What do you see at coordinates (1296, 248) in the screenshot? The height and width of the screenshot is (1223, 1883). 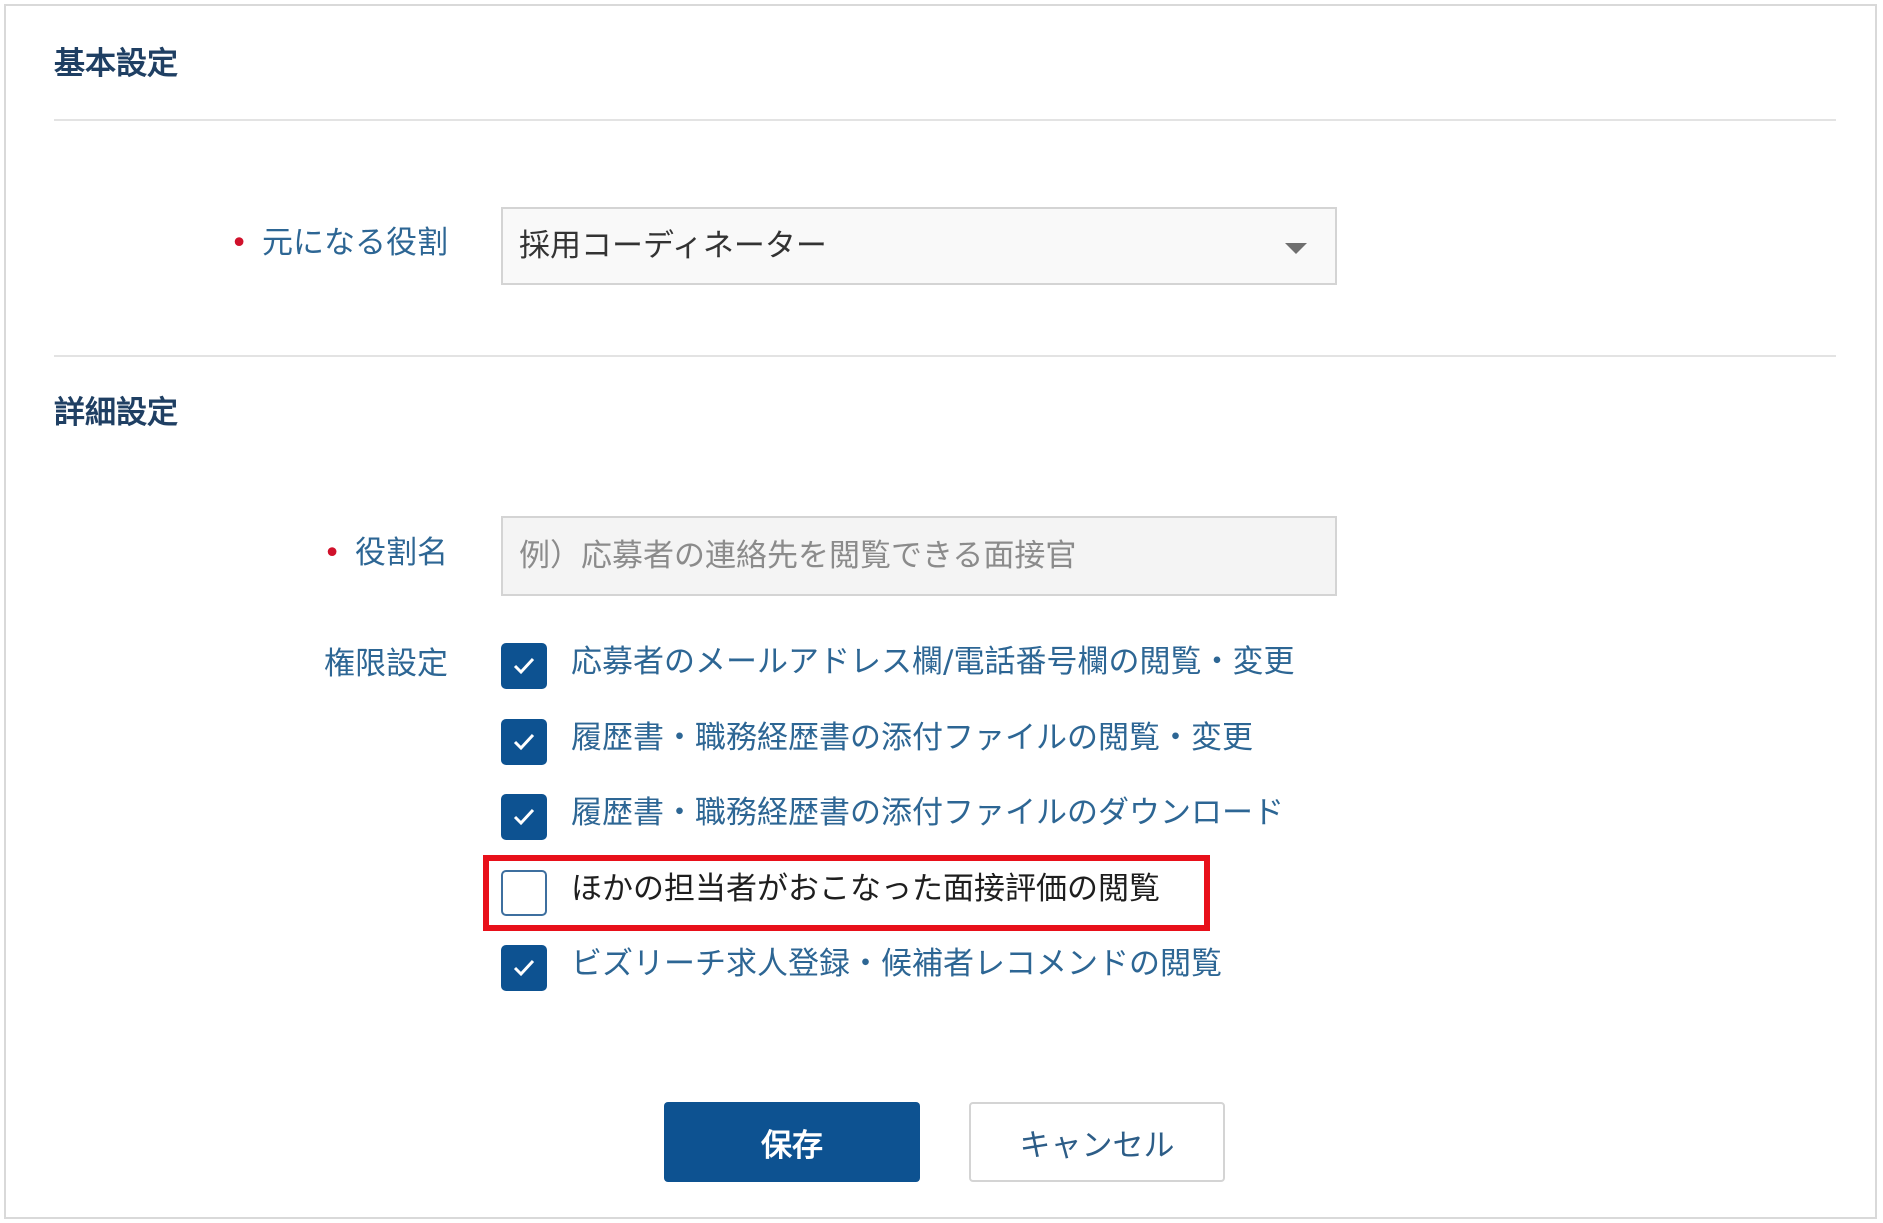 I see `chevron-down-icon` at bounding box center [1296, 248].